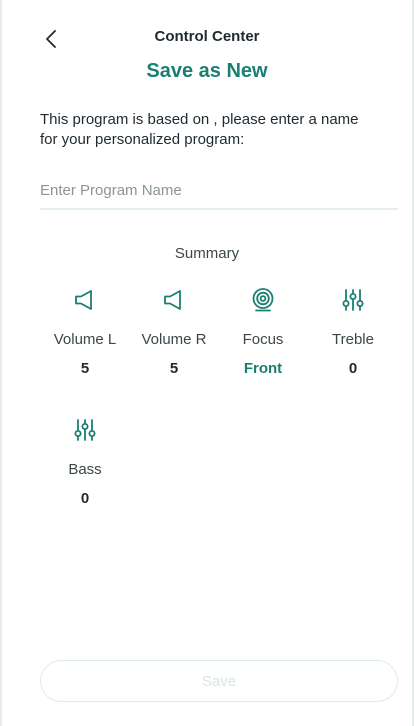 This screenshot has width=414, height=726. What do you see at coordinates (85, 339) in the screenshot?
I see `summary-item-label: Volume L` at bounding box center [85, 339].